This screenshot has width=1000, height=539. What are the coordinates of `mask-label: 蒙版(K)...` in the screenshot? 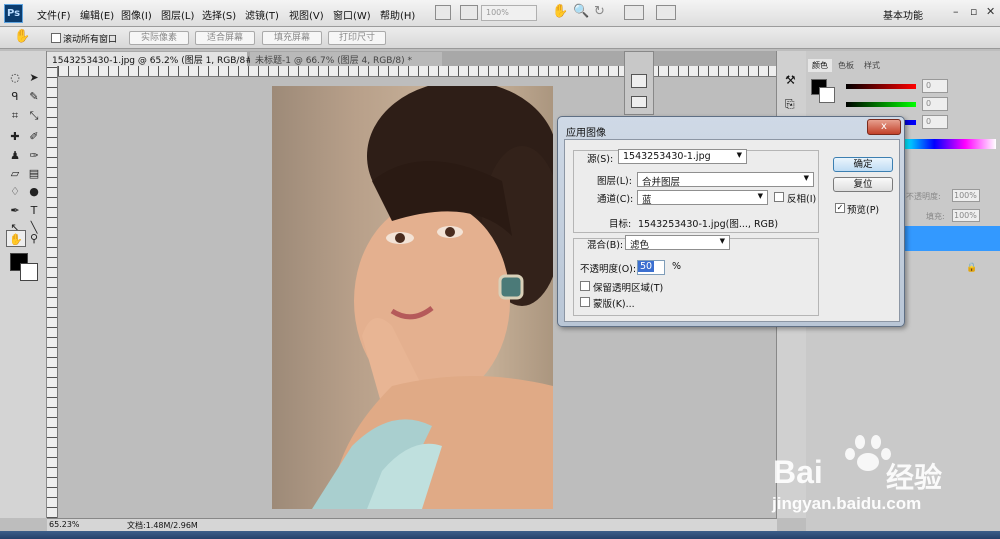 It's located at (614, 304).